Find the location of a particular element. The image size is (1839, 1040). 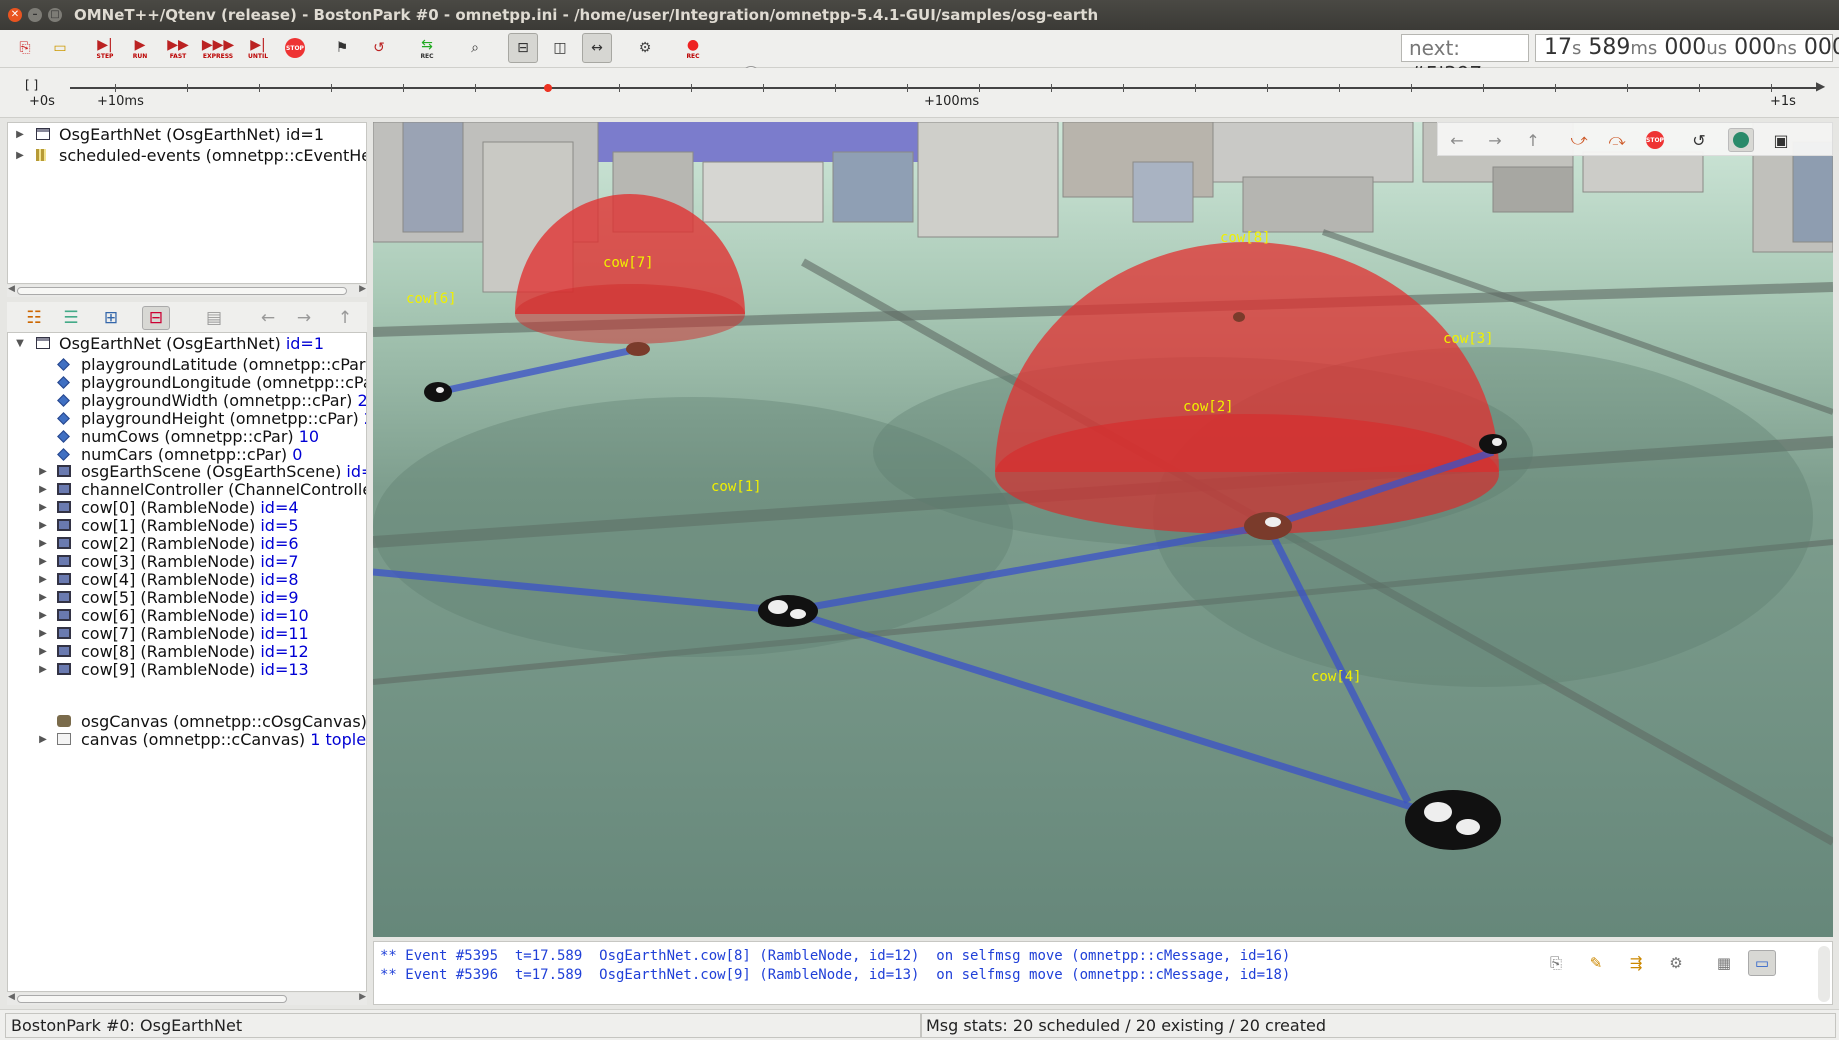

next-prefix: next: is located at coordinates (1435, 48).